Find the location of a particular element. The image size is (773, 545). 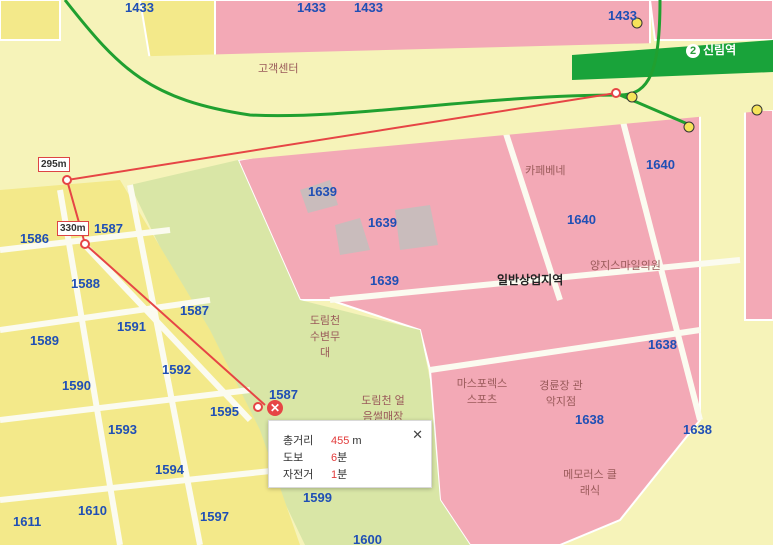

distance-label-2: 330m is located at coordinates (73, 228).